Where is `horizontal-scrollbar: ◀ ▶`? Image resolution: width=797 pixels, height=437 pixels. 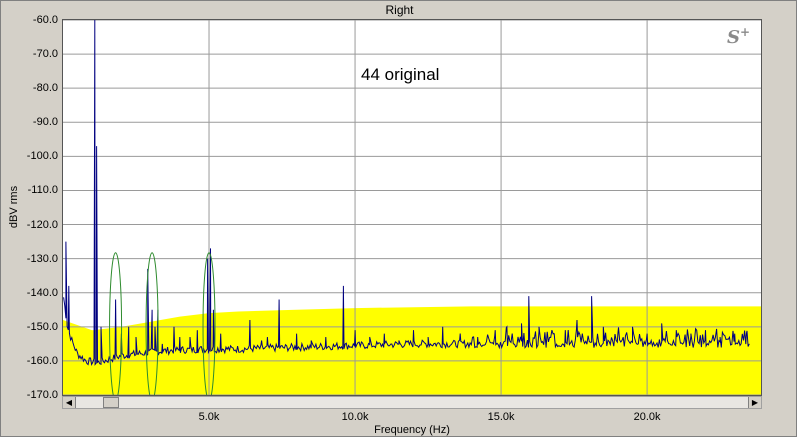
horizontal-scrollbar: ◀ ▶ is located at coordinates (412, 402).